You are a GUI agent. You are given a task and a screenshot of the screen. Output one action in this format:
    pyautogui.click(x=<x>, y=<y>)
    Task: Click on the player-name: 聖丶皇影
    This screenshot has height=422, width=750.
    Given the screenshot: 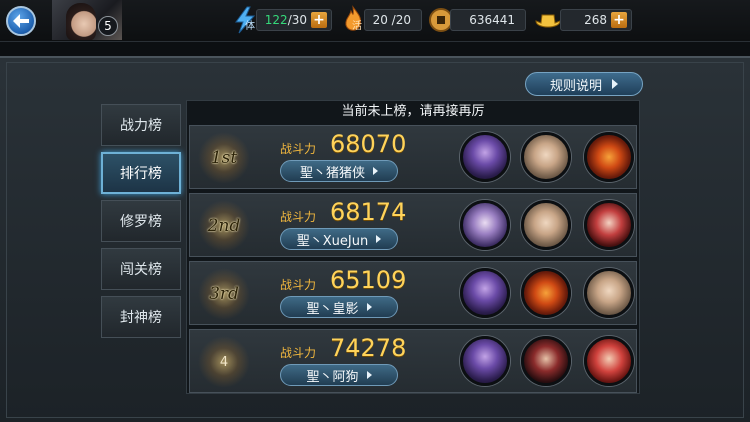 What is the action you would take?
    pyautogui.click(x=332, y=309)
    